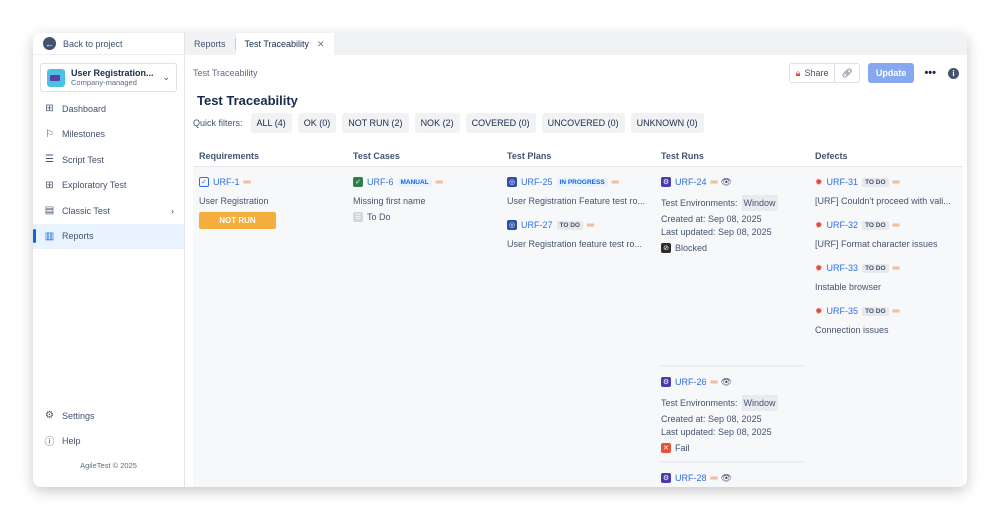 This screenshot has width=1000, height=519. I want to click on filter-uncovered: UNCOVERED (0), so click(583, 123).